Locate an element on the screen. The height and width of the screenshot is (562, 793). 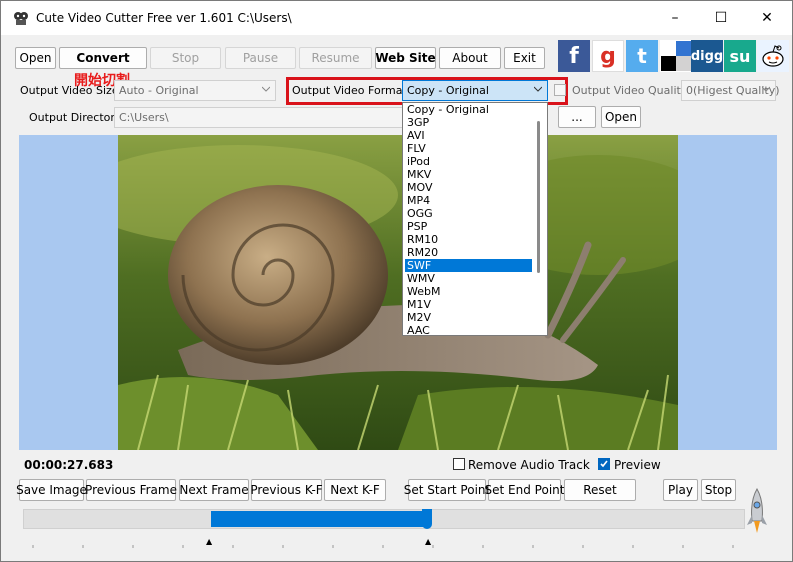
google-icon: g is located at coordinates (608, 56).